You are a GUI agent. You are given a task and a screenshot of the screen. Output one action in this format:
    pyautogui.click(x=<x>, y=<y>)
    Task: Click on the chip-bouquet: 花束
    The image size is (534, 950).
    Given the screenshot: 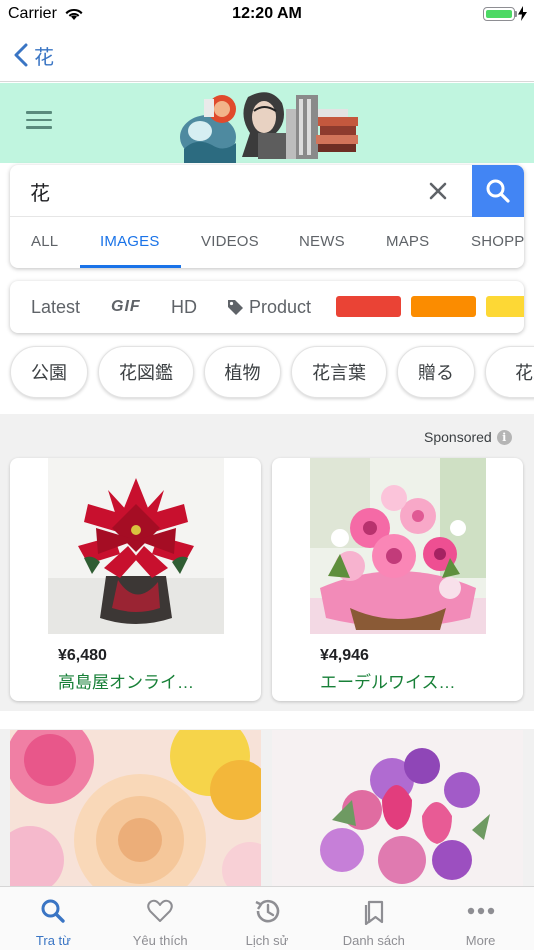 What is the action you would take?
    pyautogui.click(x=509, y=372)
    